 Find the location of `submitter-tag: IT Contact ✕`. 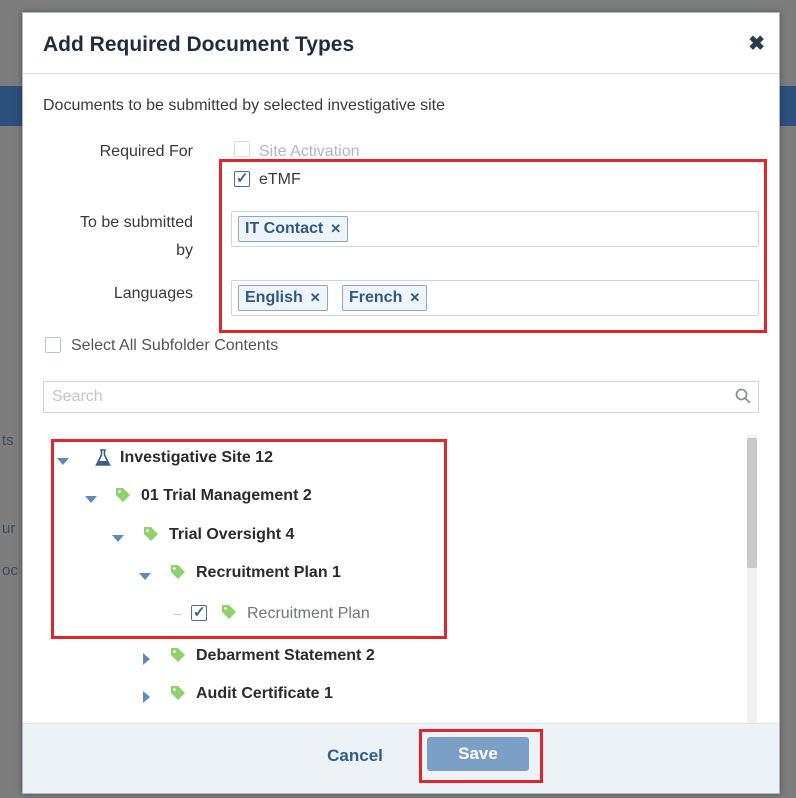

submitter-tag: IT Contact ✕ is located at coordinates (293, 229).